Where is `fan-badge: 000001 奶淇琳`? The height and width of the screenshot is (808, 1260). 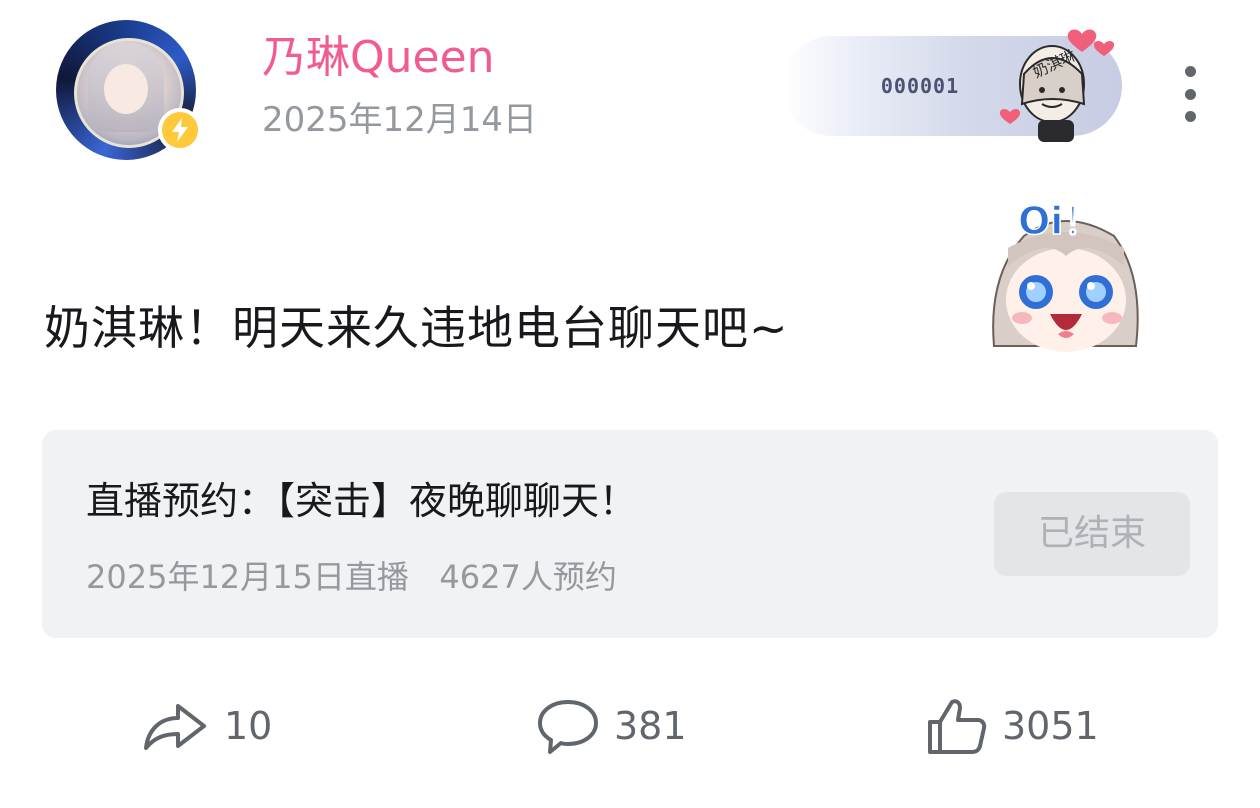 fan-badge: 000001 奶淇琳 is located at coordinates (922, 84).